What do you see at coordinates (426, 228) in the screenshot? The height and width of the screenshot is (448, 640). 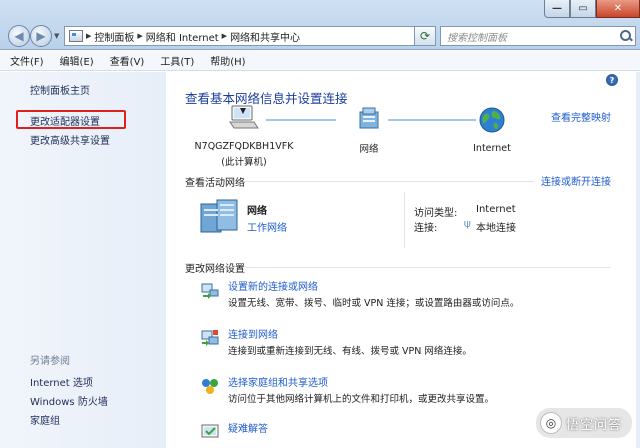 I see `connections-label: 连接:` at bounding box center [426, 228].